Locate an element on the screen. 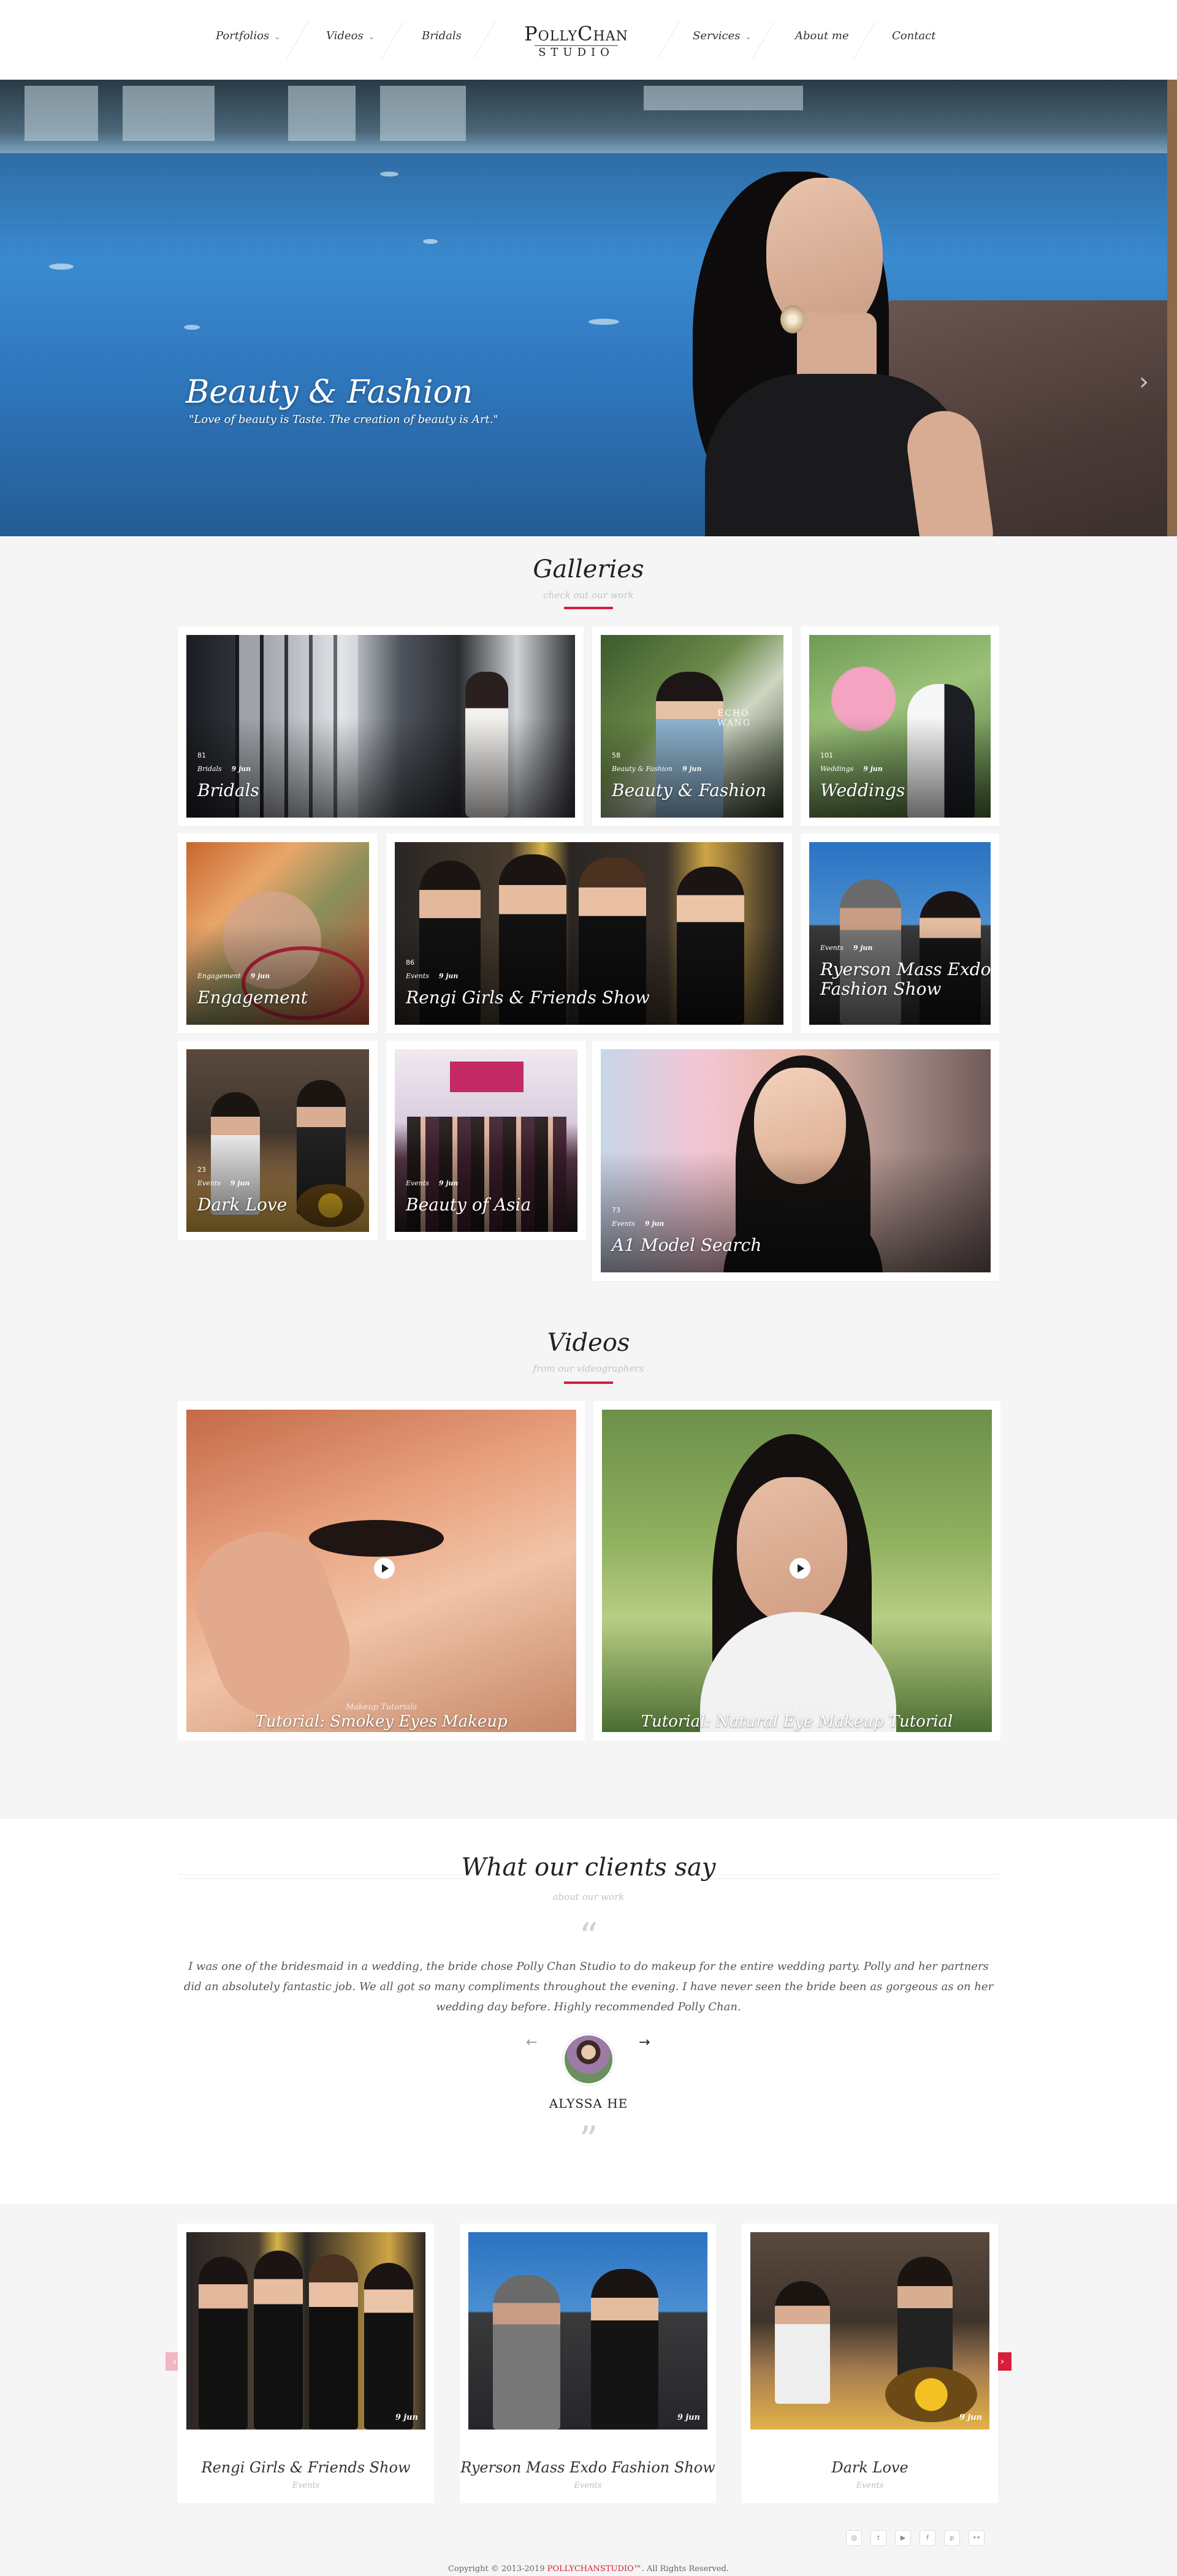 This screenshot has height=2576, width=1177. gallery-card-title: Rengi Girls & Friends Show is located at coordinates (528, 997).